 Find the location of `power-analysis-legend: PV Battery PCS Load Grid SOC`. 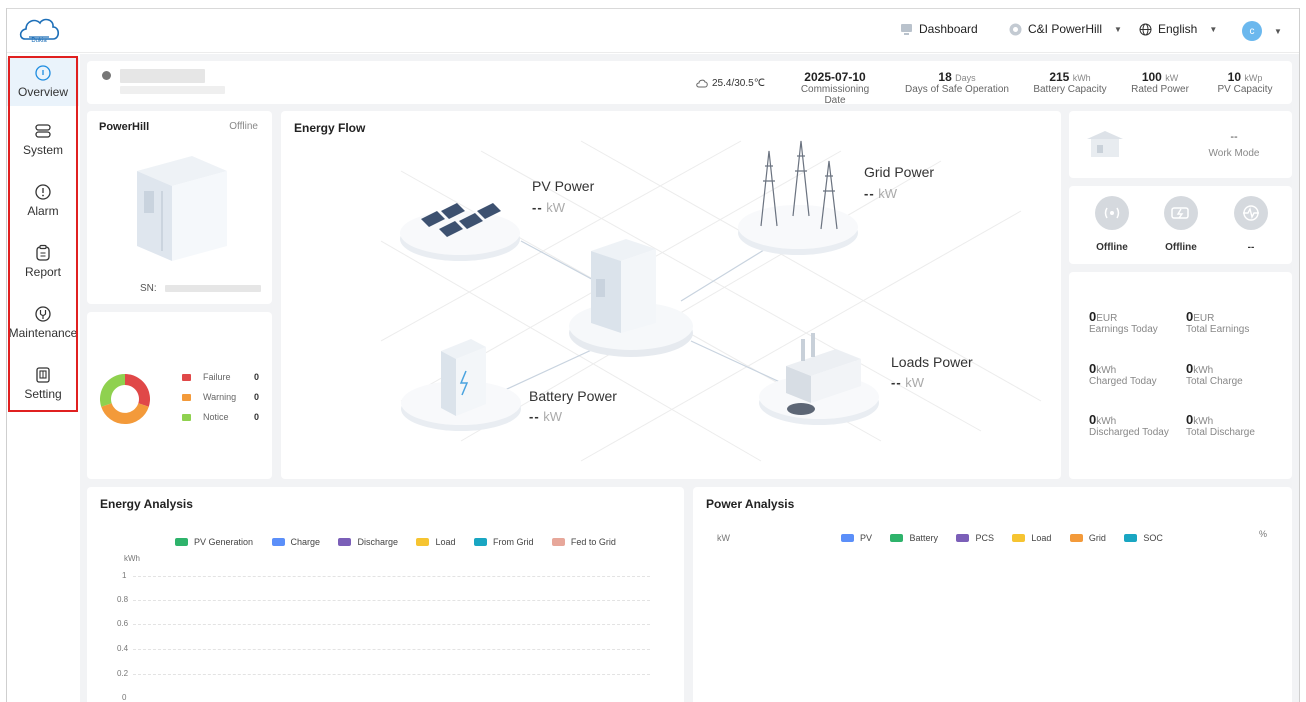

power-analysis-legend: PV Battery PCS Load Grid SOC is located at coordinates (1009, 538).